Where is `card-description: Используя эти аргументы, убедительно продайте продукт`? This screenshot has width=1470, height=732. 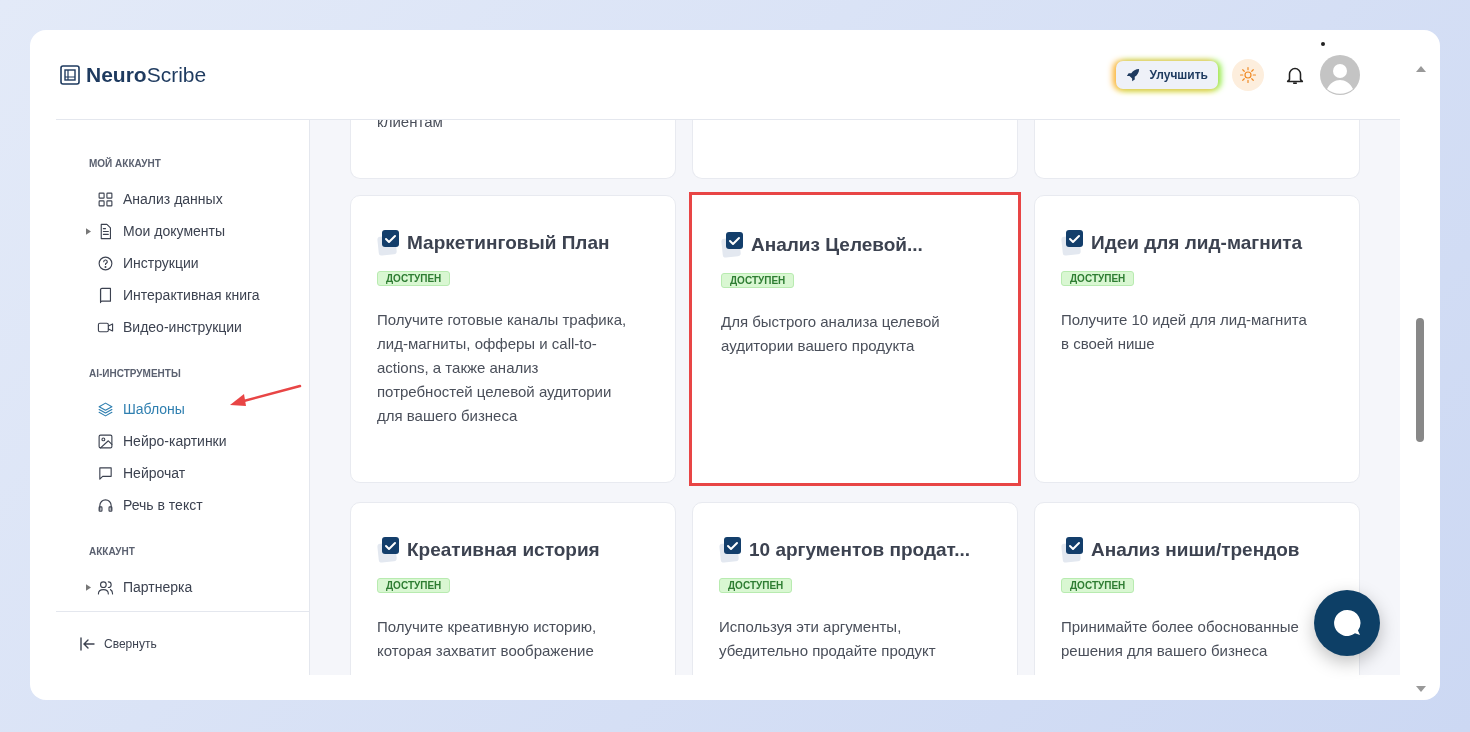 card-description: Используя эти аргументы, убедительно продайте продукт is located at coordinates (828, 639).